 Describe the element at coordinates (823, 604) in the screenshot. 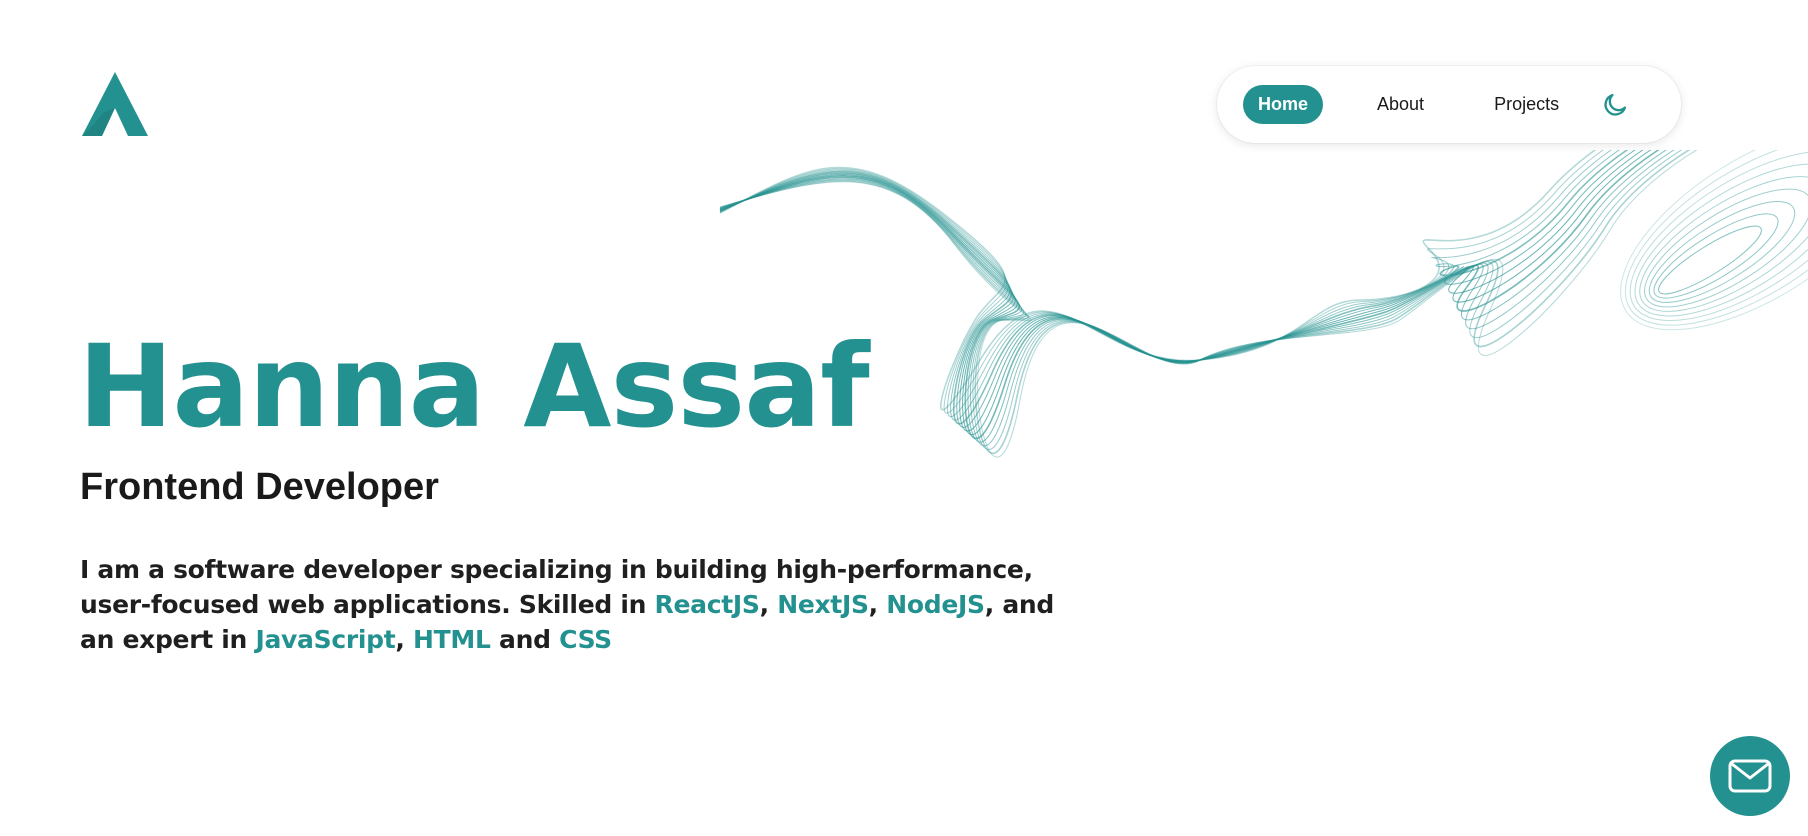

I see `skill-nextjs: NextJS` at that location.